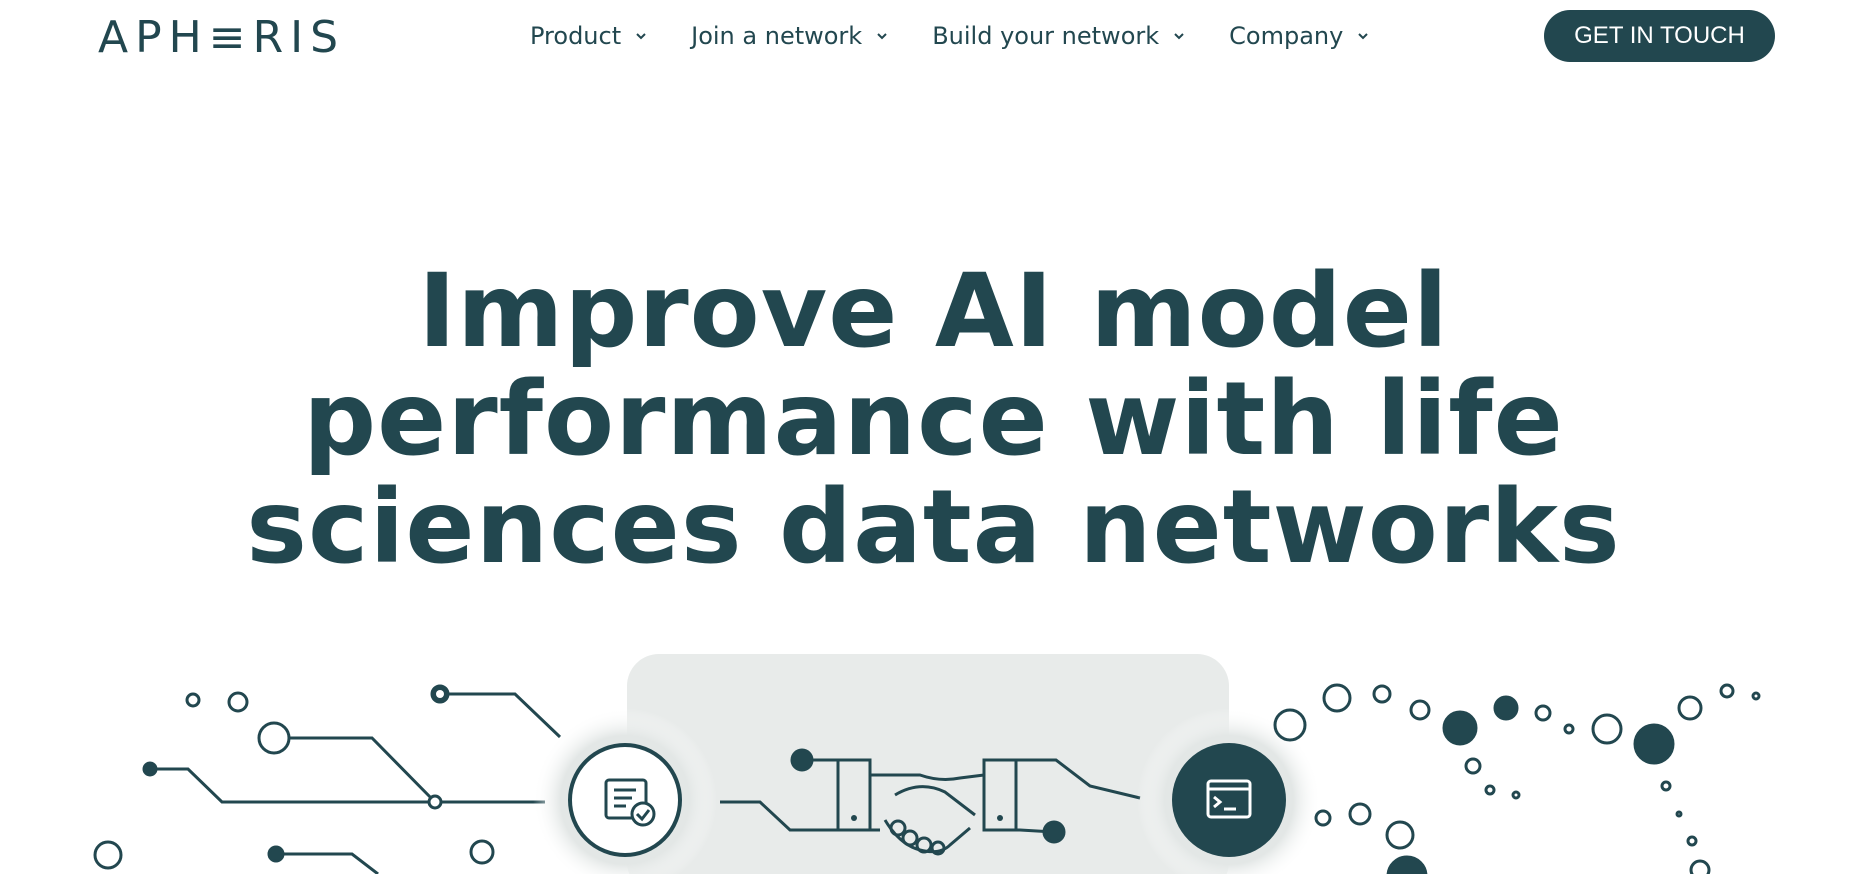  I want to click on hero-heading-line: performance with life, so click(933, 419).